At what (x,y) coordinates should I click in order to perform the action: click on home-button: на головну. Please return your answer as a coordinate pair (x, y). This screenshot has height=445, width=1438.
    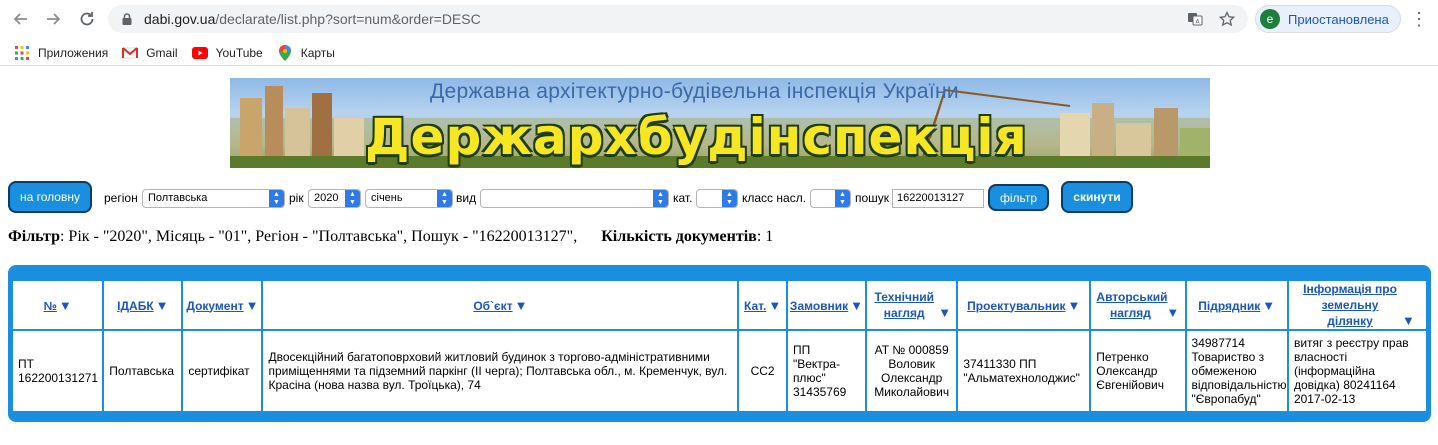
    Looking at the image, I should click on (50, 197).